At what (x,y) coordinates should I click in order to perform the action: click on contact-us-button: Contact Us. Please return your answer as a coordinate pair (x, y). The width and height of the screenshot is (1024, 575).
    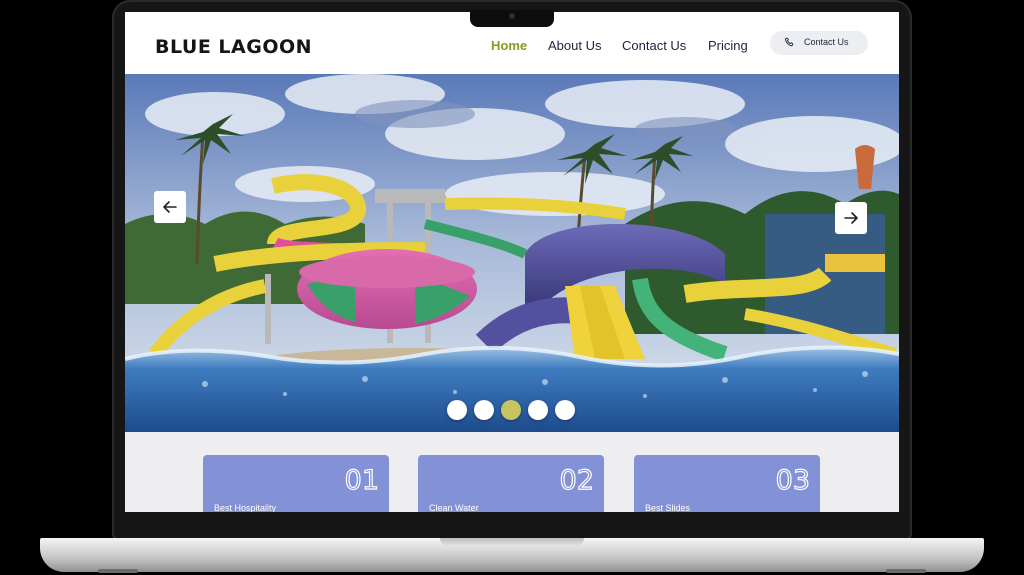
    Looking at the image, I should click on (819, 43).